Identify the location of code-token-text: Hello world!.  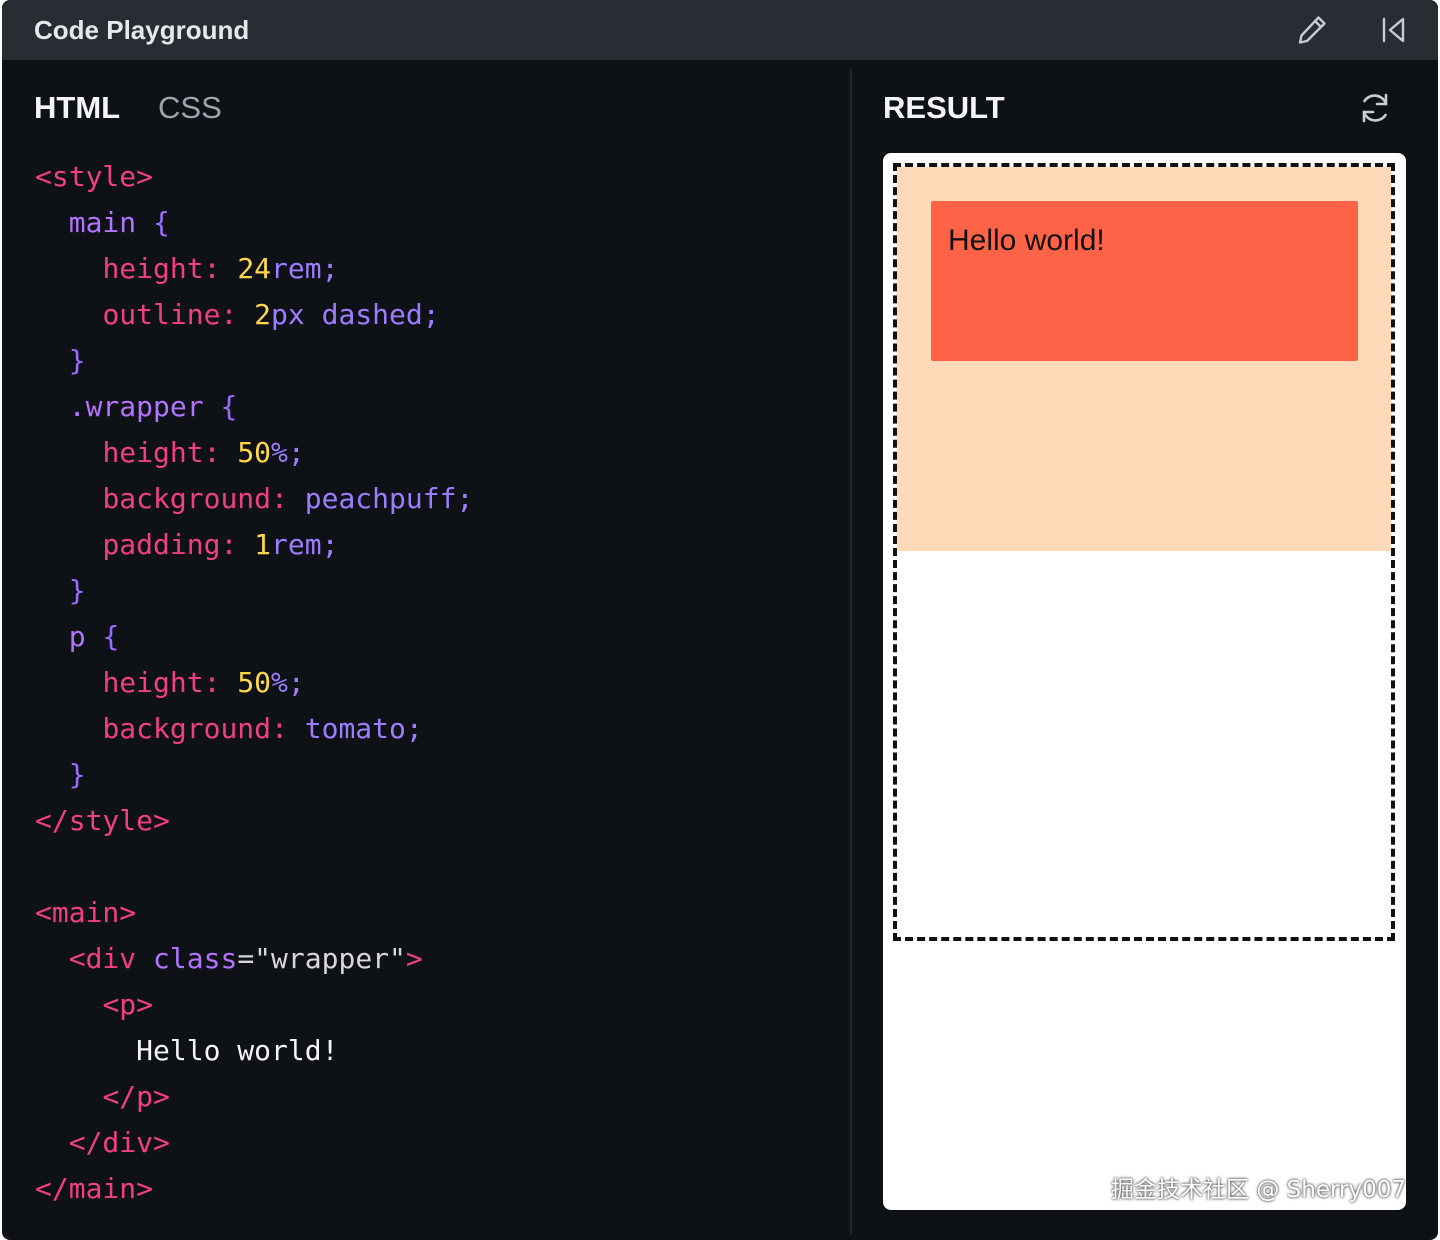
(237, 1050).